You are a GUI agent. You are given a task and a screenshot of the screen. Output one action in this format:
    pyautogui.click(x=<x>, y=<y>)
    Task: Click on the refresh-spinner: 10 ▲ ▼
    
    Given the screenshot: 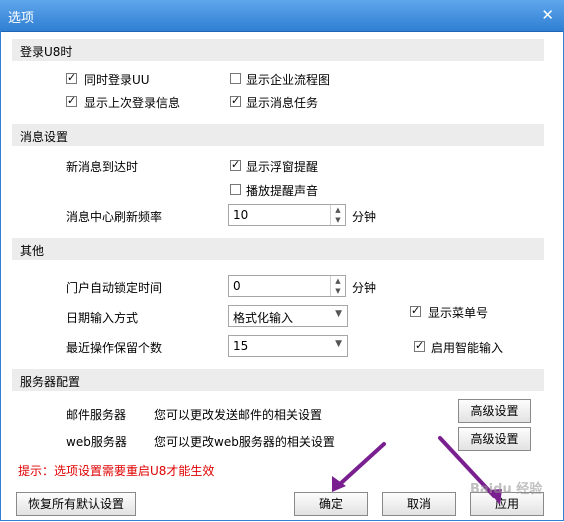 What is the action you would take?
    pyautogui.click(x=287, y=215)
    